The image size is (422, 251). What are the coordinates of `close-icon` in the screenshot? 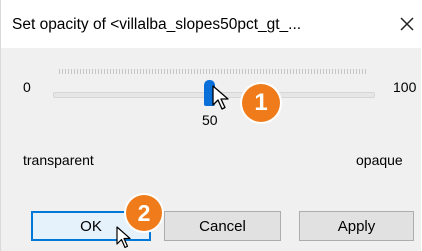 It's located at (407, 24).